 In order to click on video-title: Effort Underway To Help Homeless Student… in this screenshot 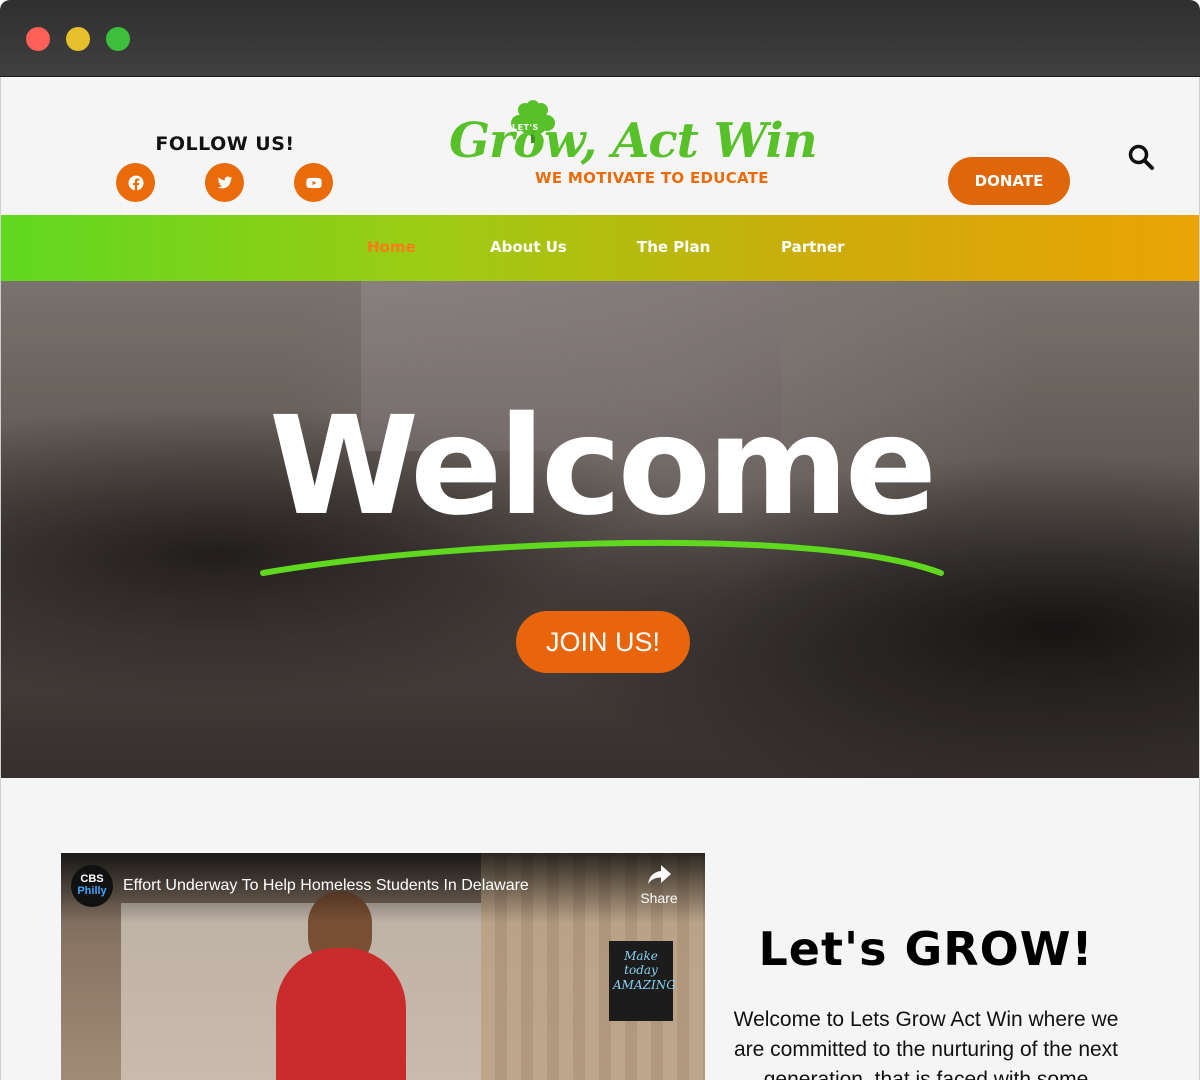, I will do `click(326, 886)`.